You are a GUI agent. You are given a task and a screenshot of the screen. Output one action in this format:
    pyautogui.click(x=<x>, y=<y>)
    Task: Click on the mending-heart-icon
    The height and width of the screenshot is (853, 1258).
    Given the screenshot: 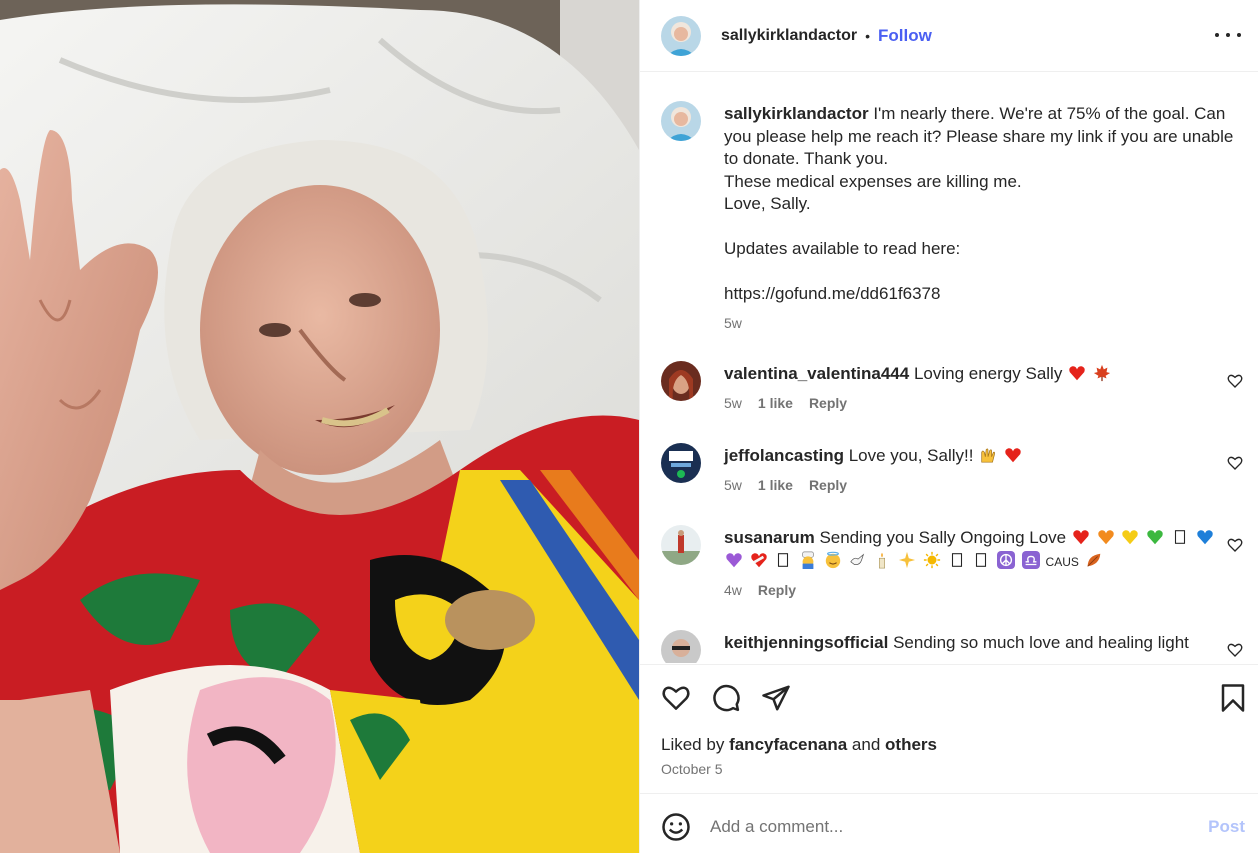 What is the action you would take?
    pyautogui.click(x=759, y=559)
    